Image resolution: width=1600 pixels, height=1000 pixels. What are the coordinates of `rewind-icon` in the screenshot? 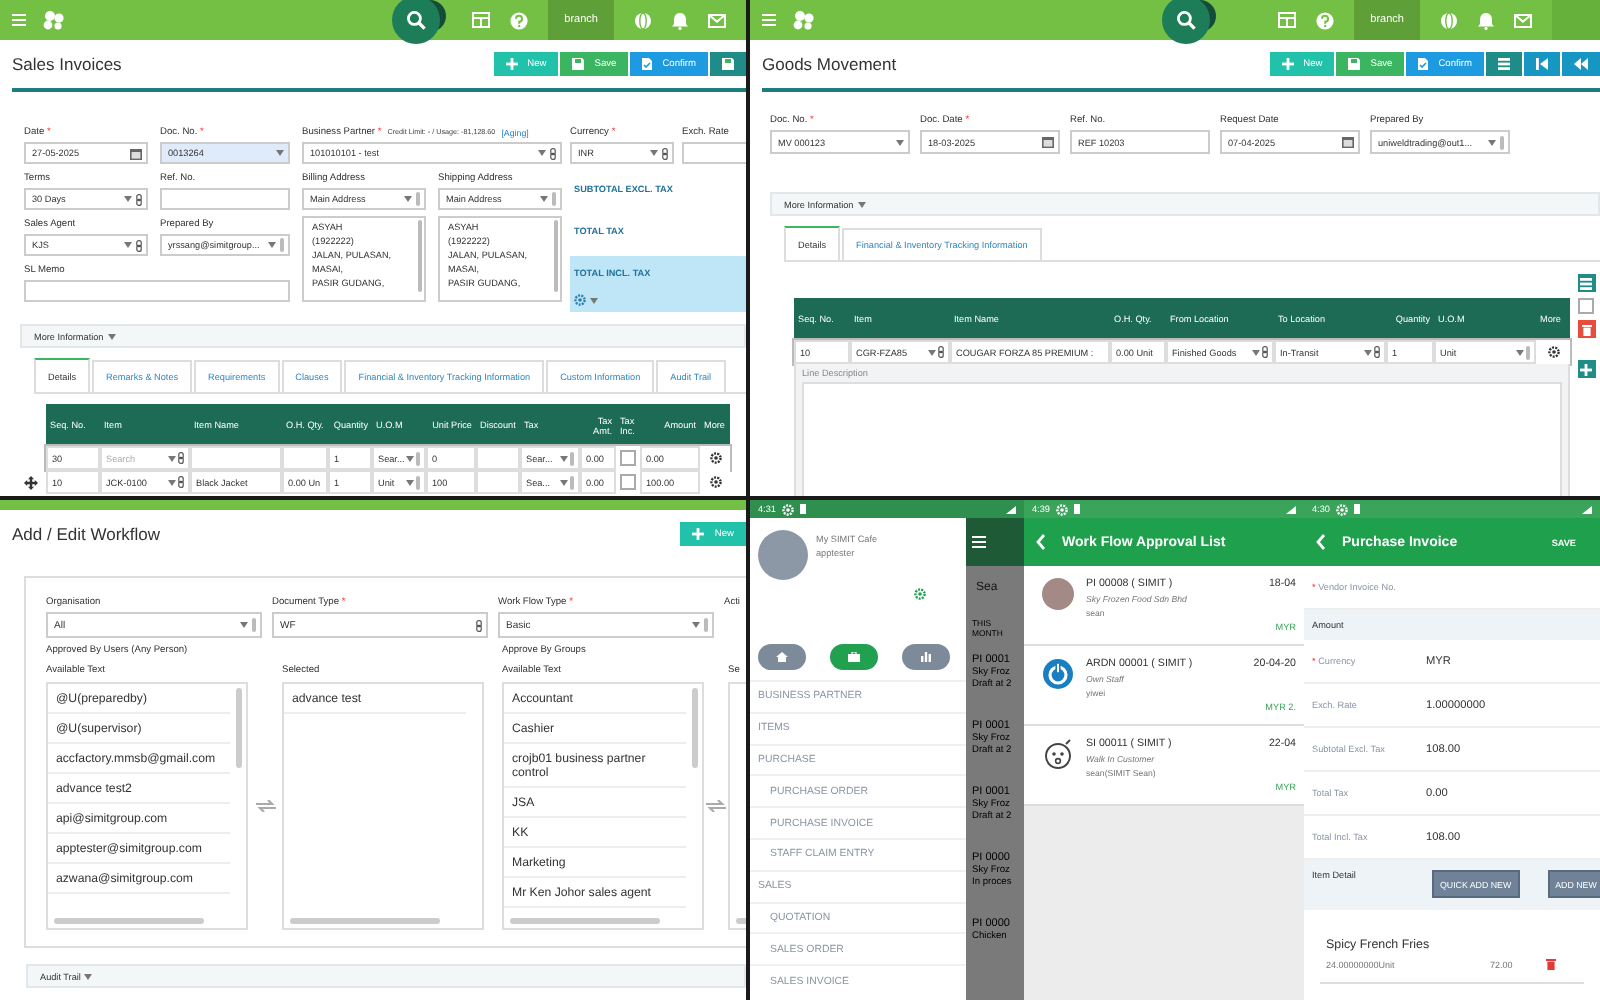 It's located at (1581, 64).